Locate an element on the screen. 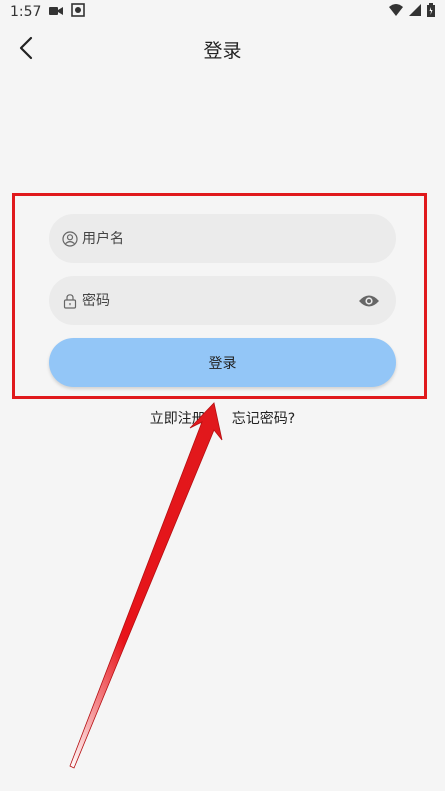 This screenshot has height=791, width=445. toggle-password-button is located at coordinates (369, 301).